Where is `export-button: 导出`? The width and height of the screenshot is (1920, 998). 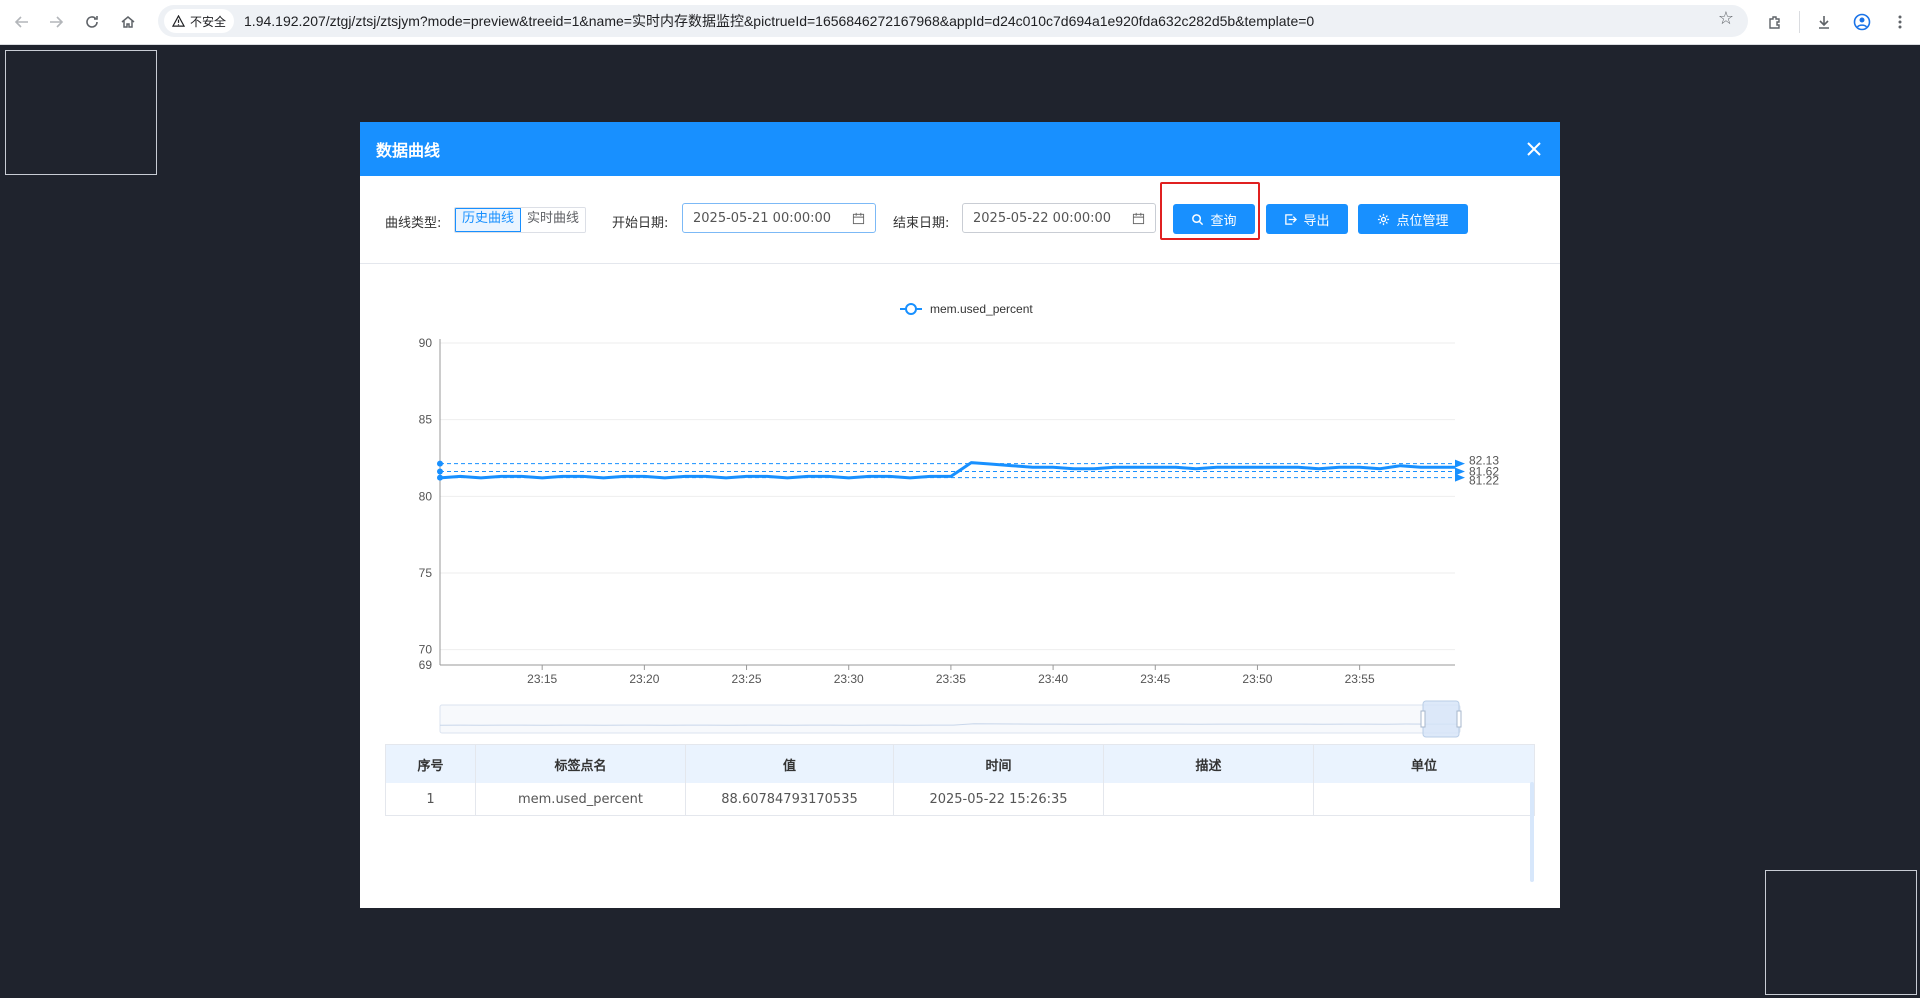 export-button: 导出 is located at coordinates (1307, 219).